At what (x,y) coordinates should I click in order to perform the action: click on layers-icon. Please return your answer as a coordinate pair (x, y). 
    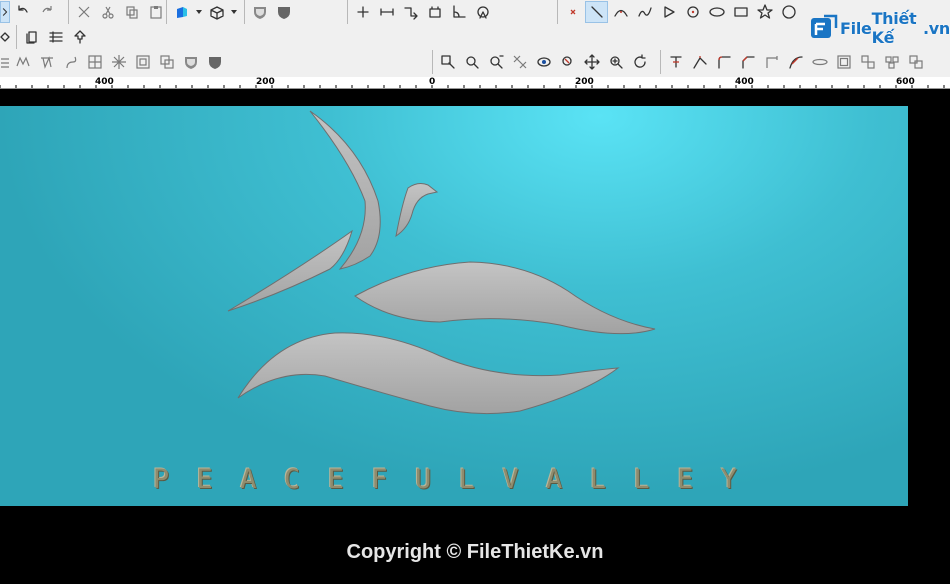
    Looking at the image, I should click on (31, 37).